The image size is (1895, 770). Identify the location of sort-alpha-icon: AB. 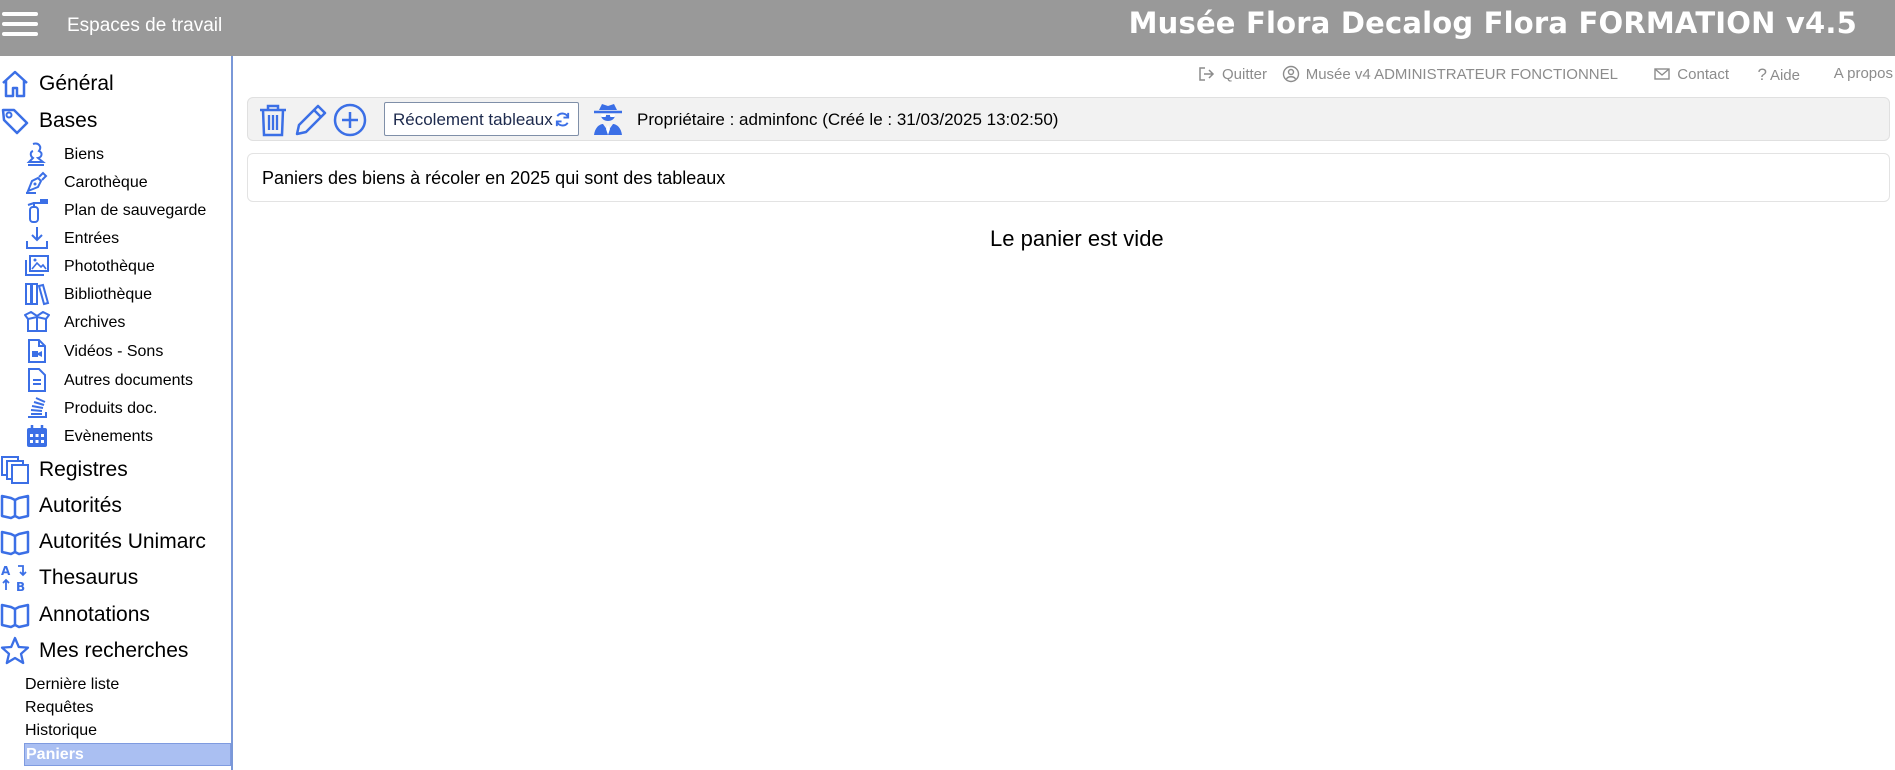
(14, 578).